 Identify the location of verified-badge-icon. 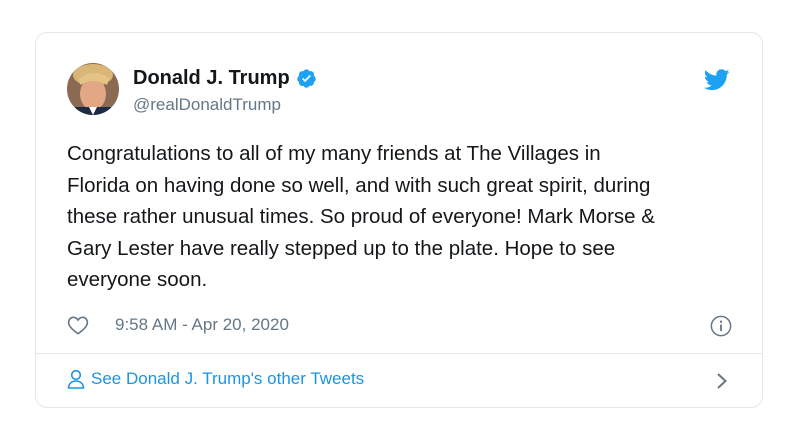
(306, 78).